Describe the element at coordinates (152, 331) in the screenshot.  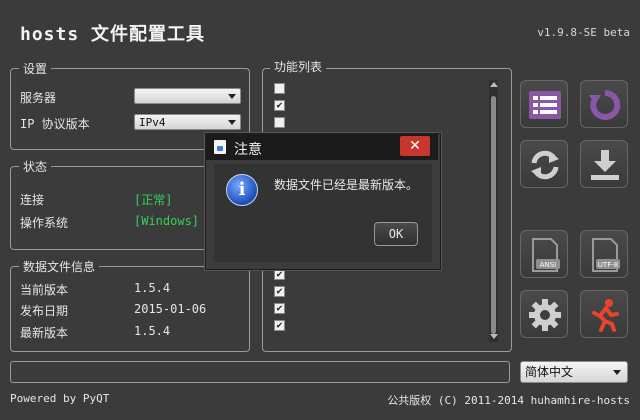
I see `latest-version-value: 1.5.4` at that location.